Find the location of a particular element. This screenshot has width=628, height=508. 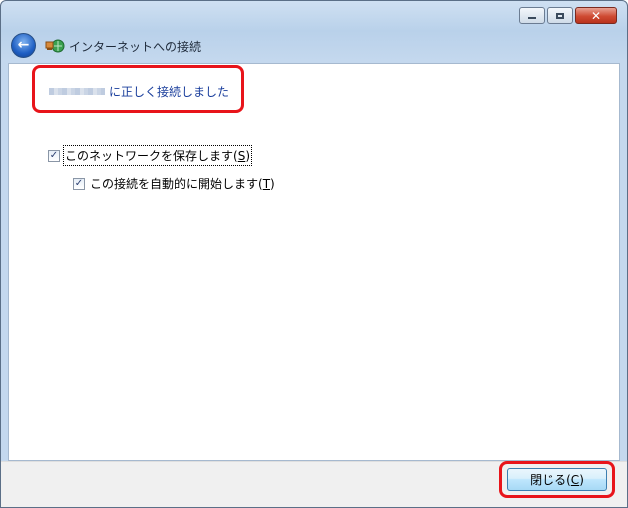

auto-start-checkbox: ✓ is located at coordinates (79, 183).